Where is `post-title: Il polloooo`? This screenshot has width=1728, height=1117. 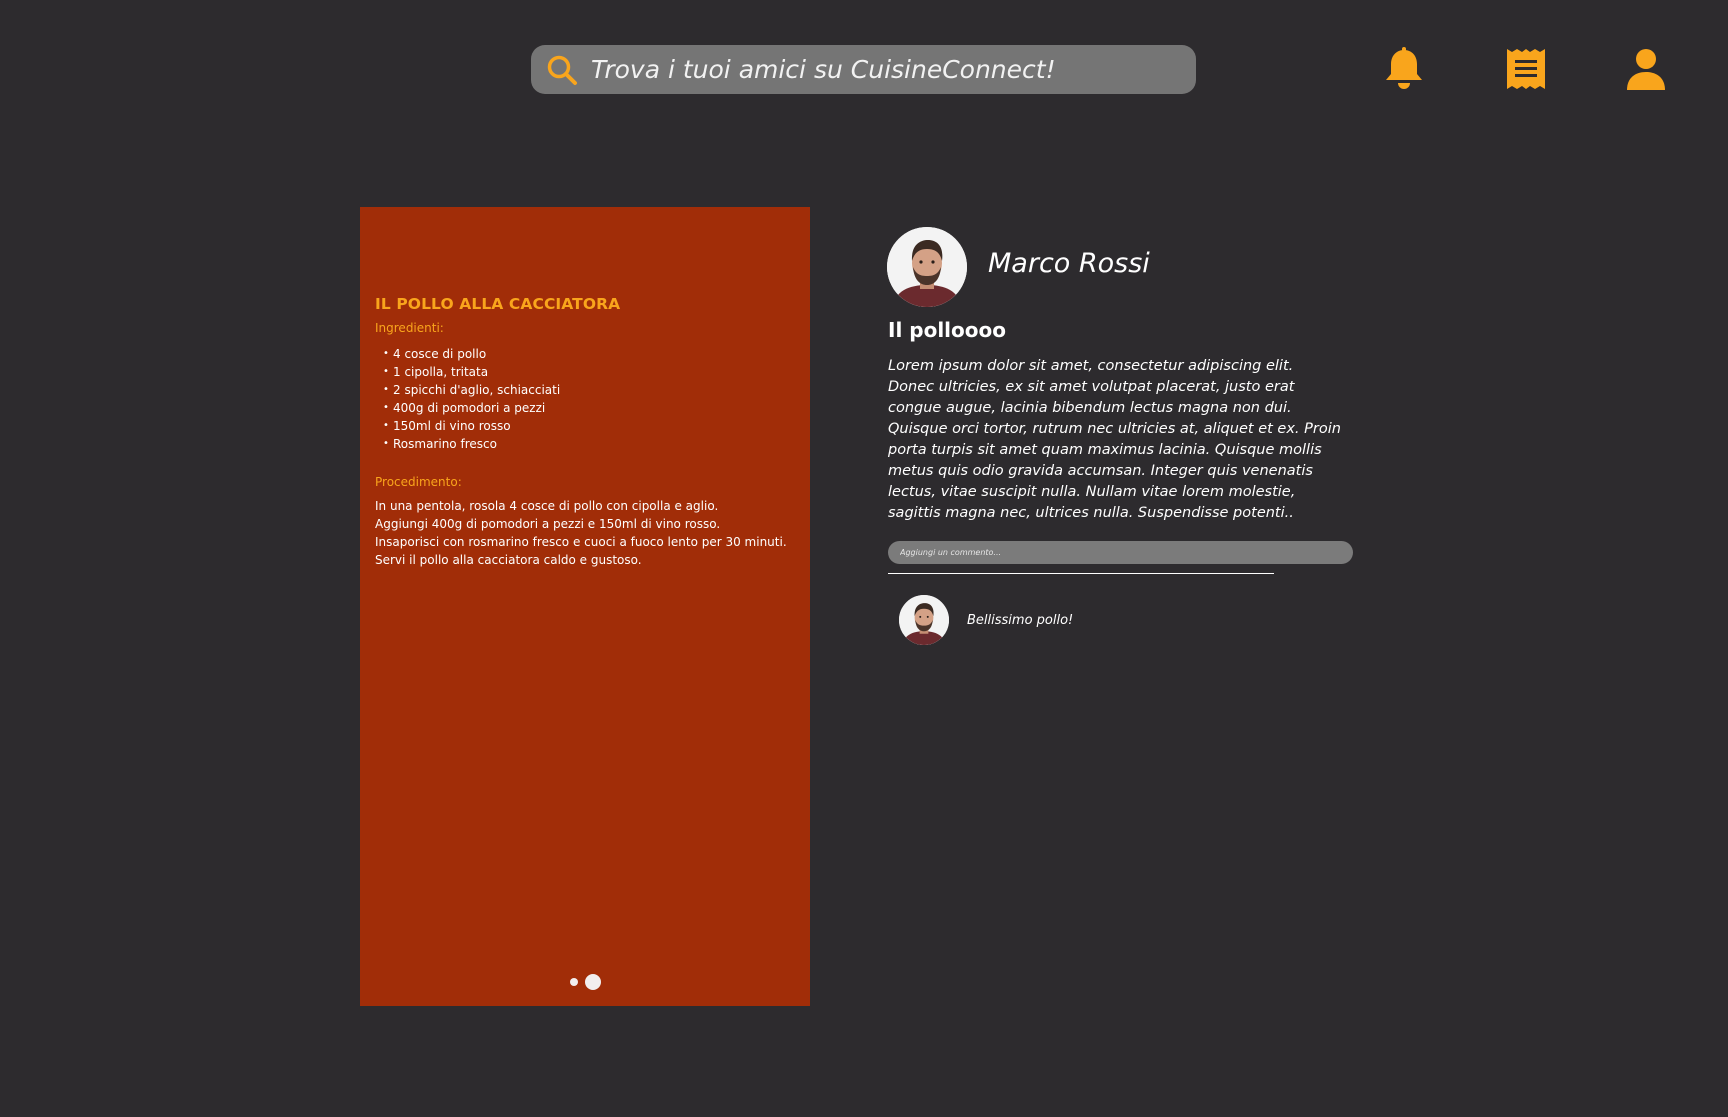 post-title: Il polloooo is located at coordinates (947, 330).